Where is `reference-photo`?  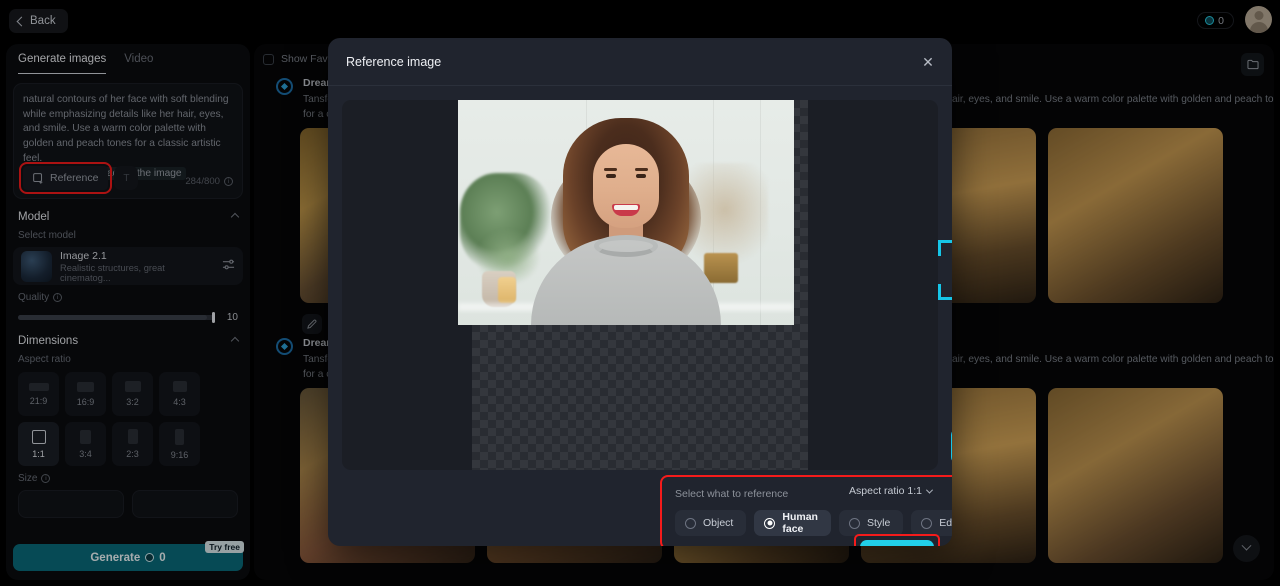 reference-photo is located at coordinates (626, 212).